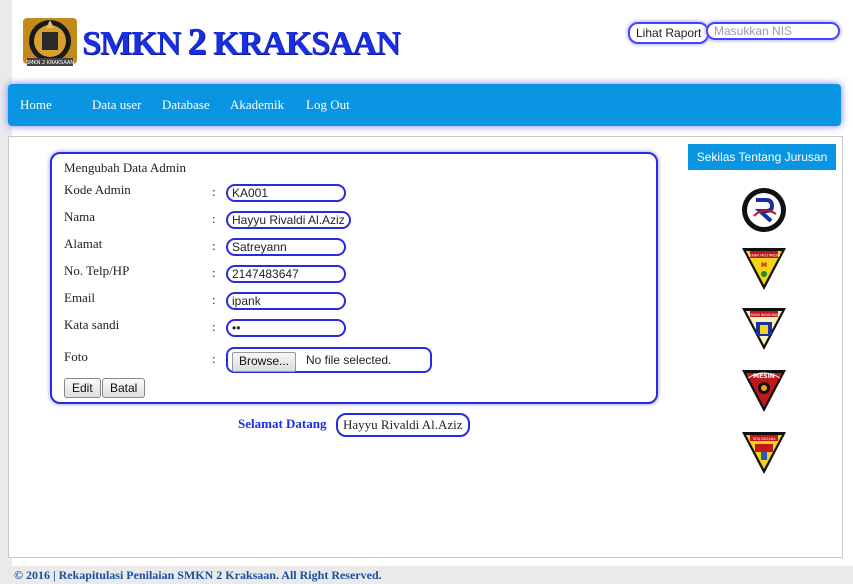 The image size is (853, 584). I want to click on school-logo-icon: SMKN 2 KRAKSAAN, so click(50, 42).